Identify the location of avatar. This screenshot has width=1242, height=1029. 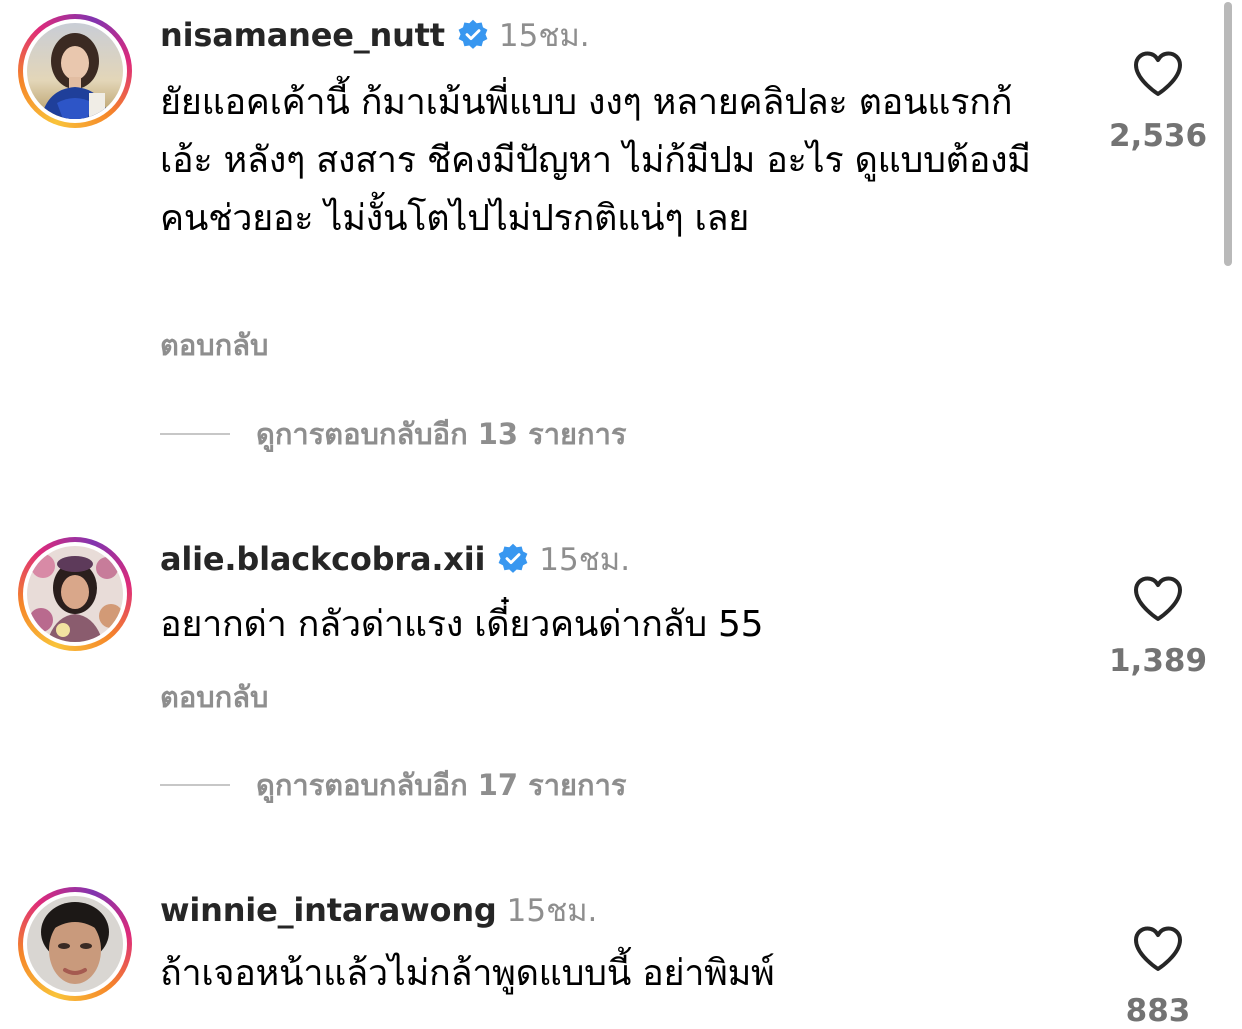
(75, 944).